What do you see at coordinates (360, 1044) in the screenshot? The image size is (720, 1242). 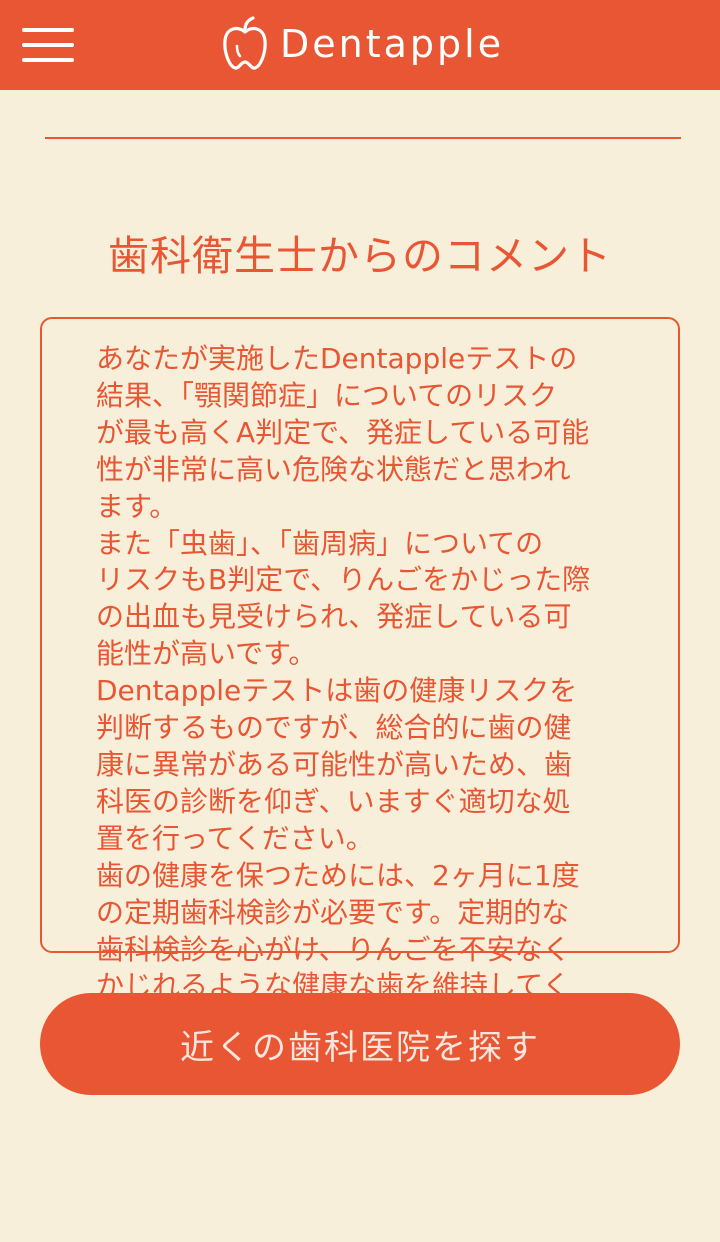 I see `find-nearby-clinic-button: 近くの歯科医院を探す` at bounding box center [360, 1044].